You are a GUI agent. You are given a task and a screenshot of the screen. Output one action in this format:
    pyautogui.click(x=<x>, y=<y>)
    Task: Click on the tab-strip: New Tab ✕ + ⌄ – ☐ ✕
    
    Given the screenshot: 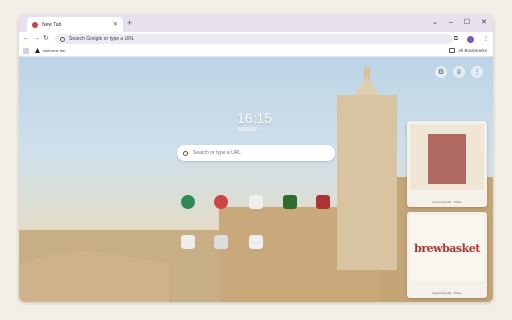 What is the action you would take?
    pyautogui.click(x=256, y=23)
    